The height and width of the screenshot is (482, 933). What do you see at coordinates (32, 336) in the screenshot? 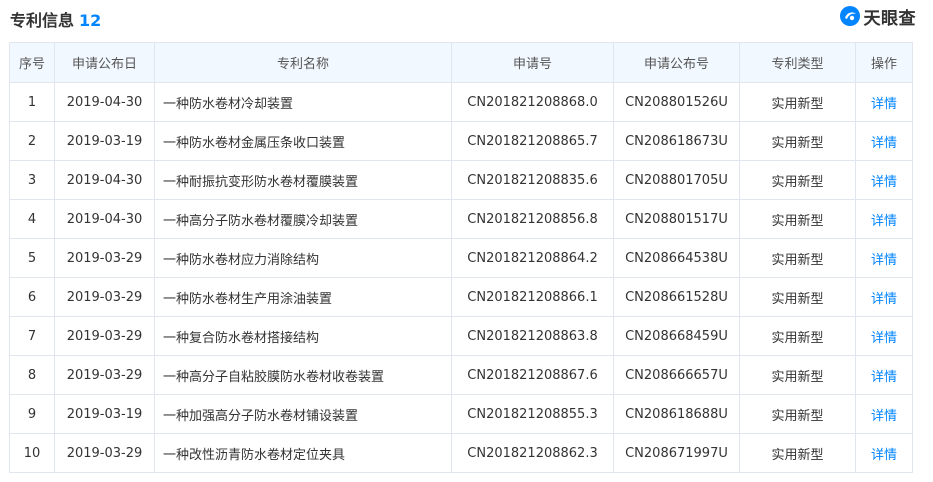
I see `cell-index: 7` at bounding box center [32, 336].